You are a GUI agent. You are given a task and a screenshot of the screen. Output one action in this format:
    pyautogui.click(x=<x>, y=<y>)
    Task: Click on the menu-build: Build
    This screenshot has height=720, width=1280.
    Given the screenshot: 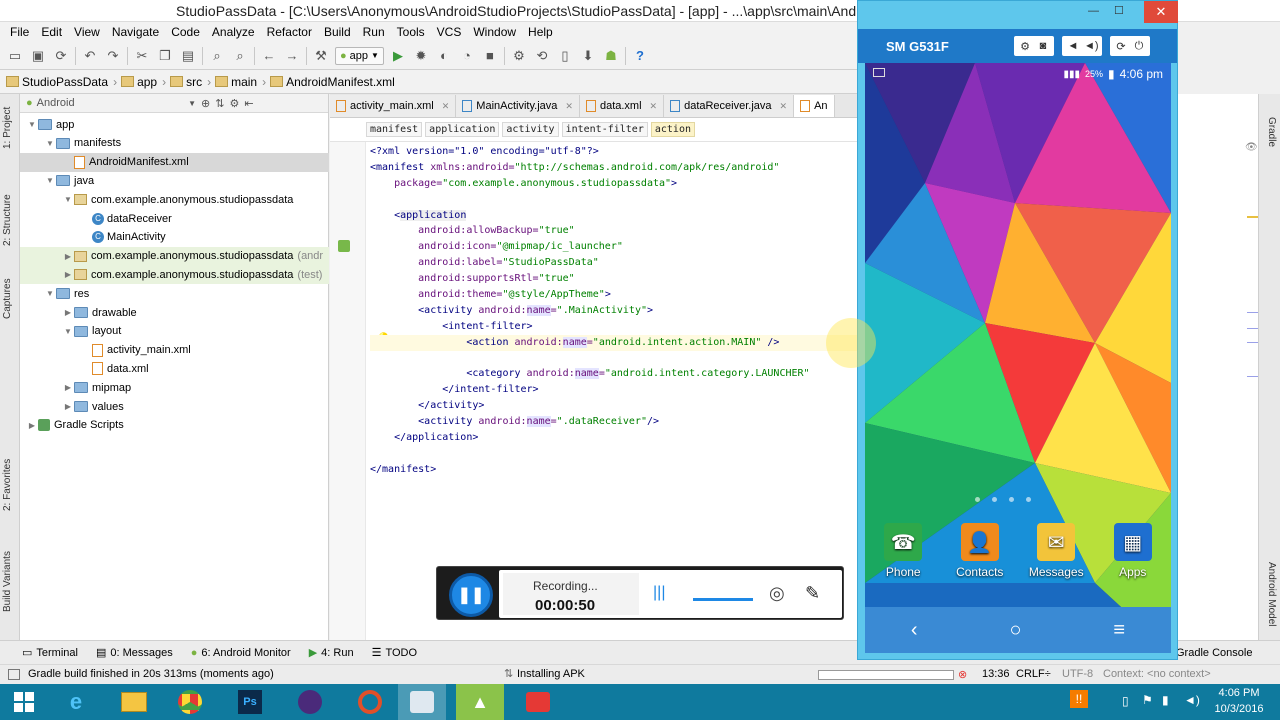 What is the action you would take?
    pyautogui.click(x=337, y=32)
    